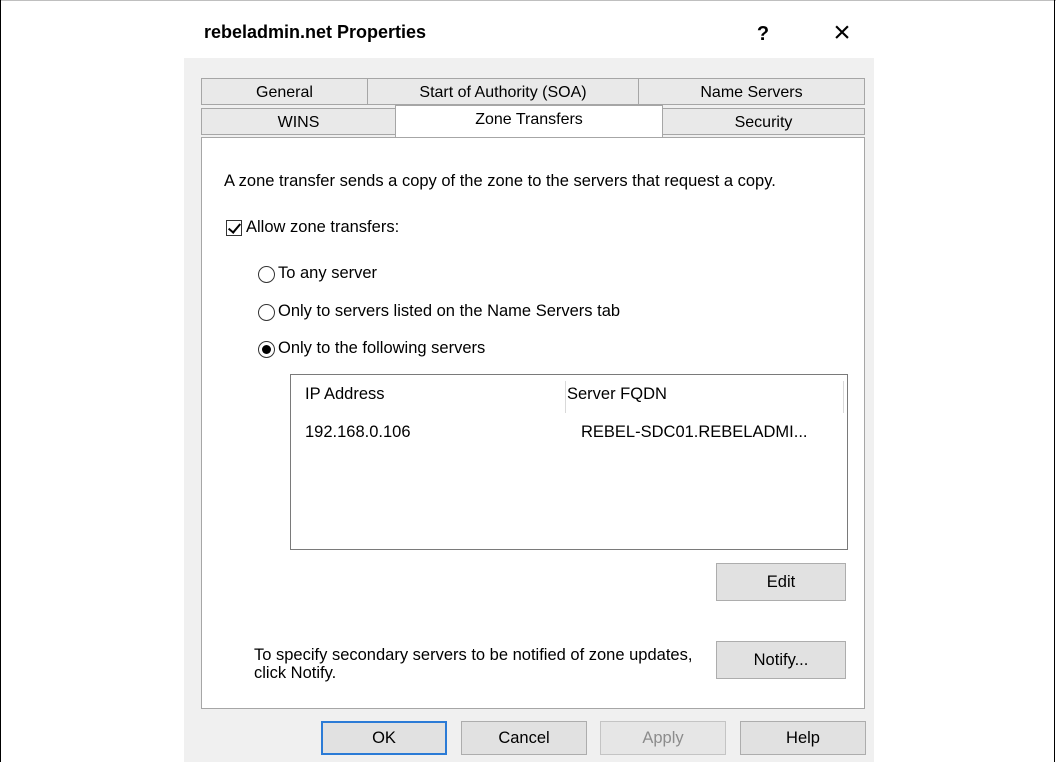 The width and height of the screenshot is (1056, 762). I want to click on column-separator-end, so click(843, 397).